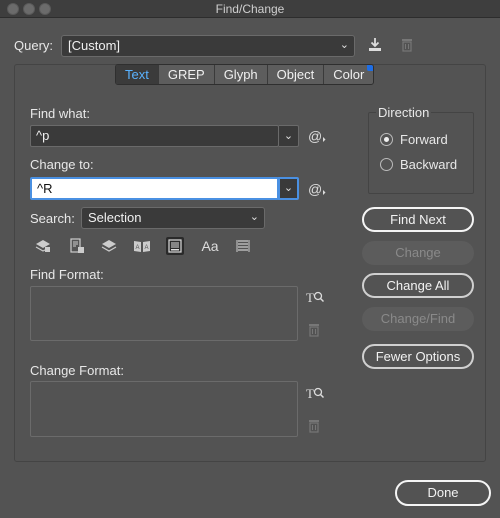 This screenshot has height=518, width=500. What do you see at coordinates (94, 45) in the screenshot?
I see `query-value: [Custom]` at bounding box center [94, 45].